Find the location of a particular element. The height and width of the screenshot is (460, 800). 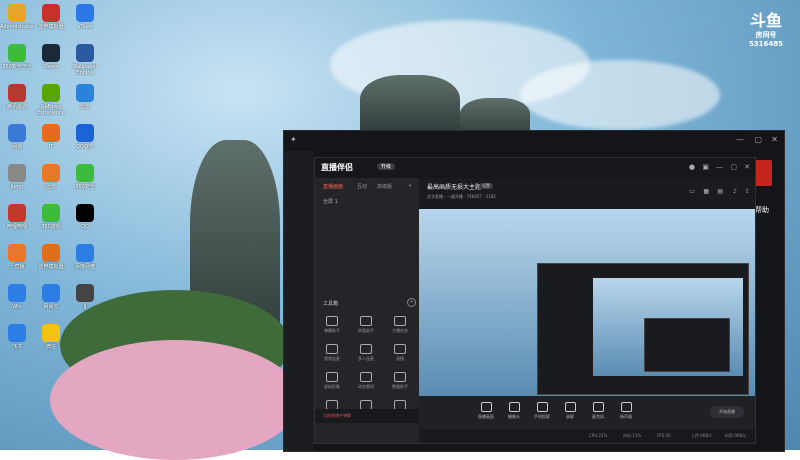

desktop-icon: uTools is located at coordinates (85, 17).